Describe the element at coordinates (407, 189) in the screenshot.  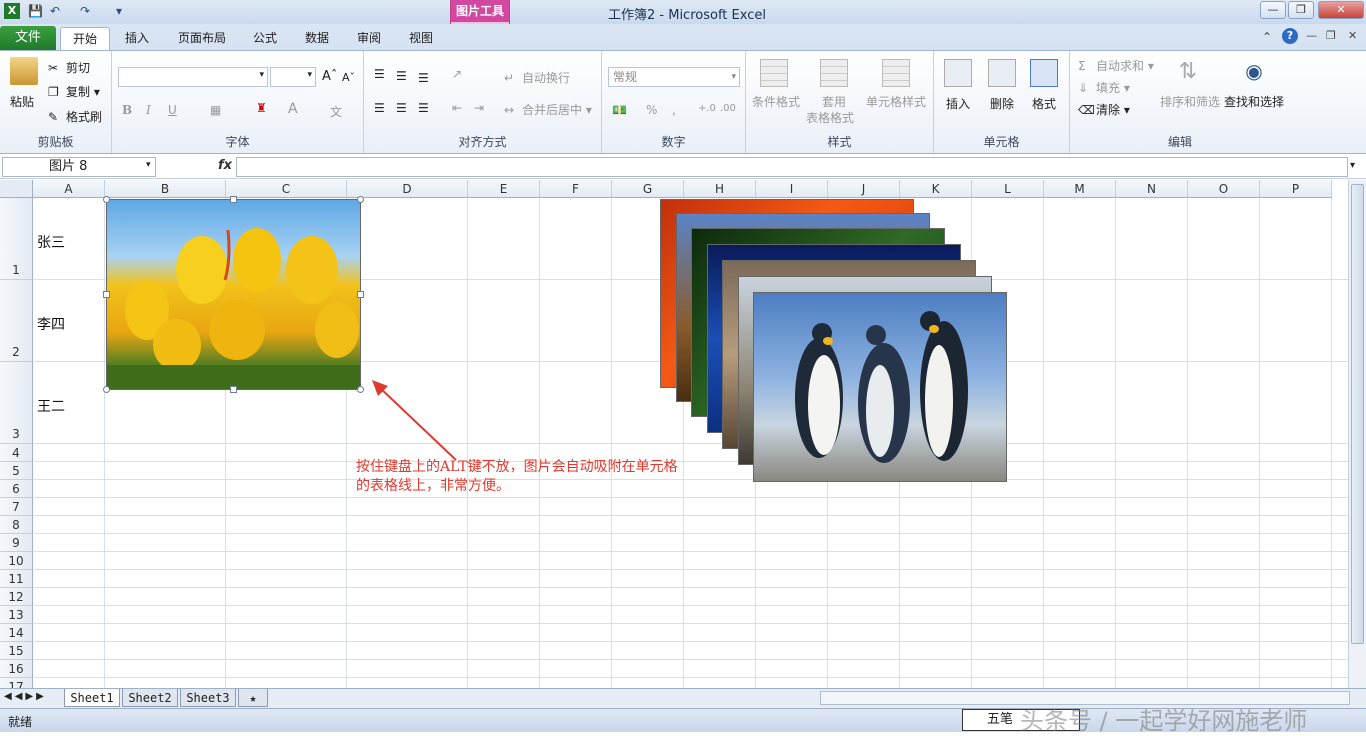
I see `column-header-d: D` at that location.